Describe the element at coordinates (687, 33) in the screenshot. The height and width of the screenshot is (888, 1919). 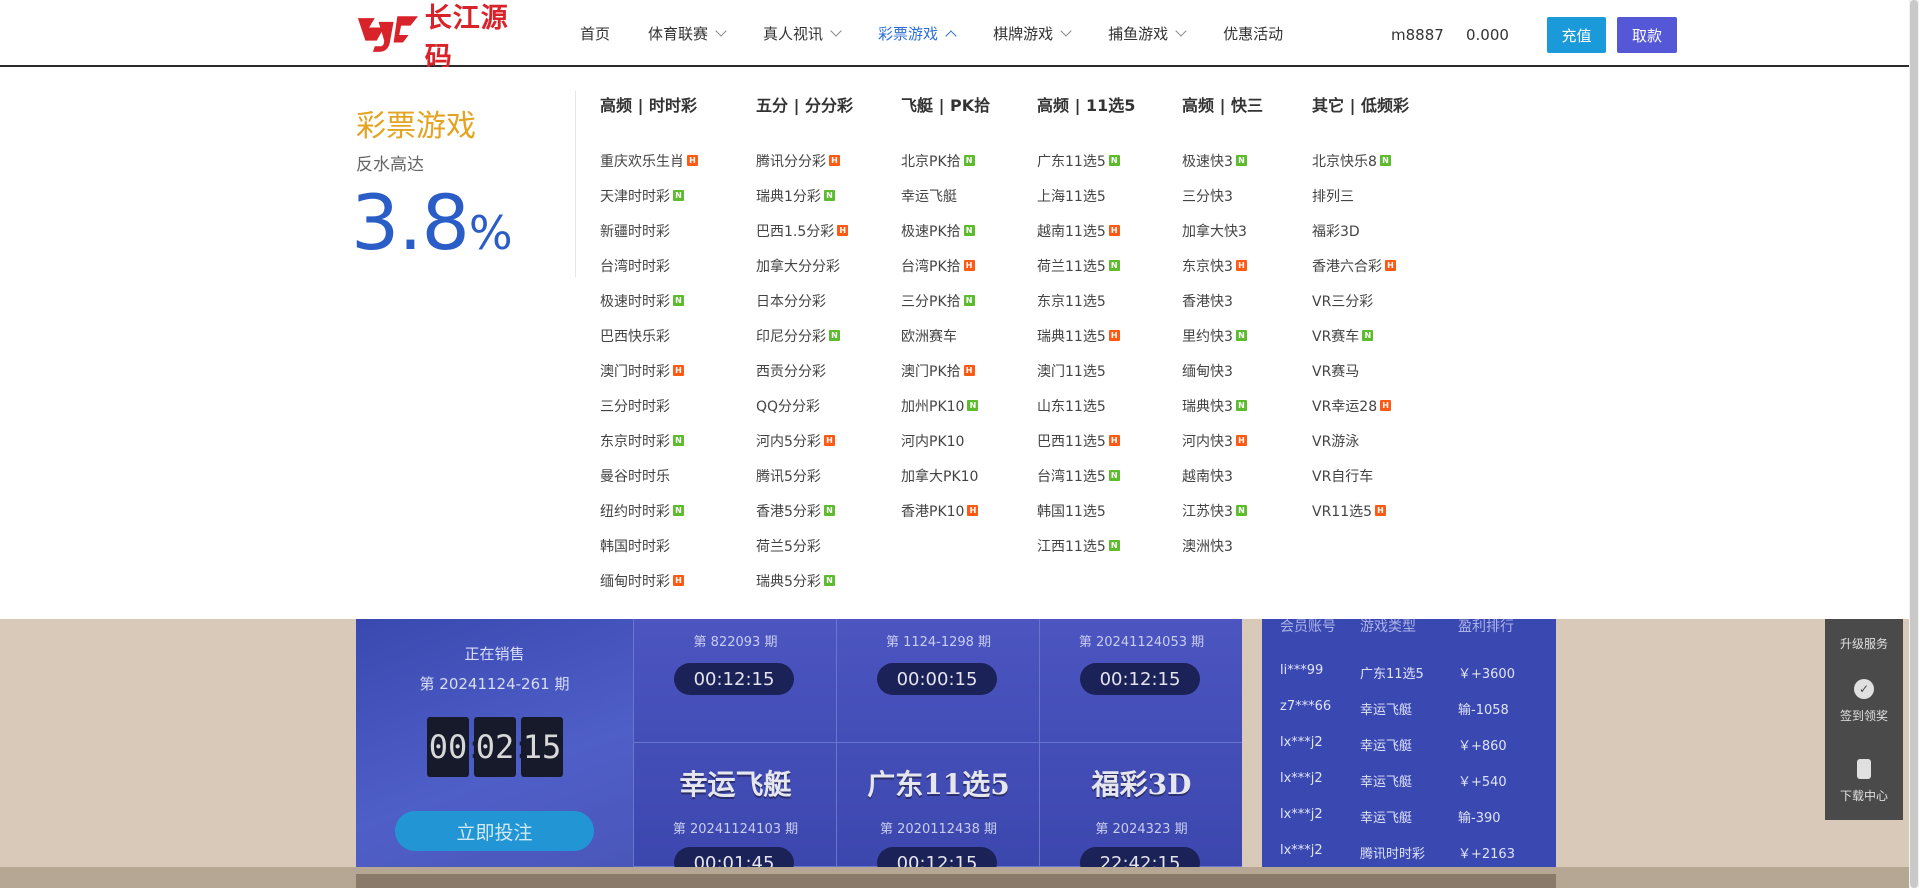
I see `nav-item-1: 体育联赛` at that location.